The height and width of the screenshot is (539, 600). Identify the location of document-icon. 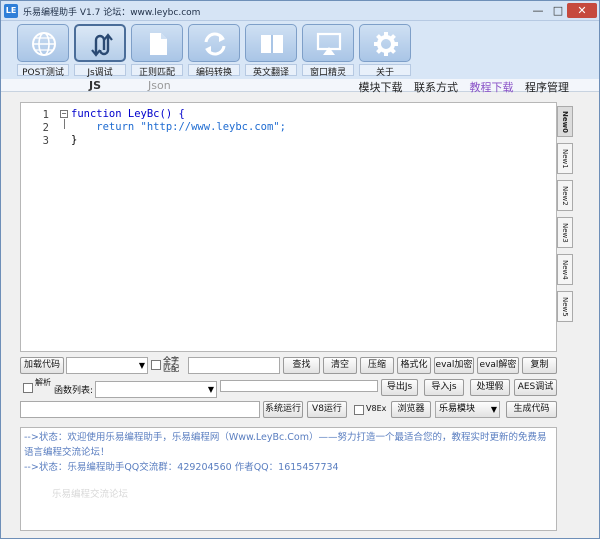
(157, 43).